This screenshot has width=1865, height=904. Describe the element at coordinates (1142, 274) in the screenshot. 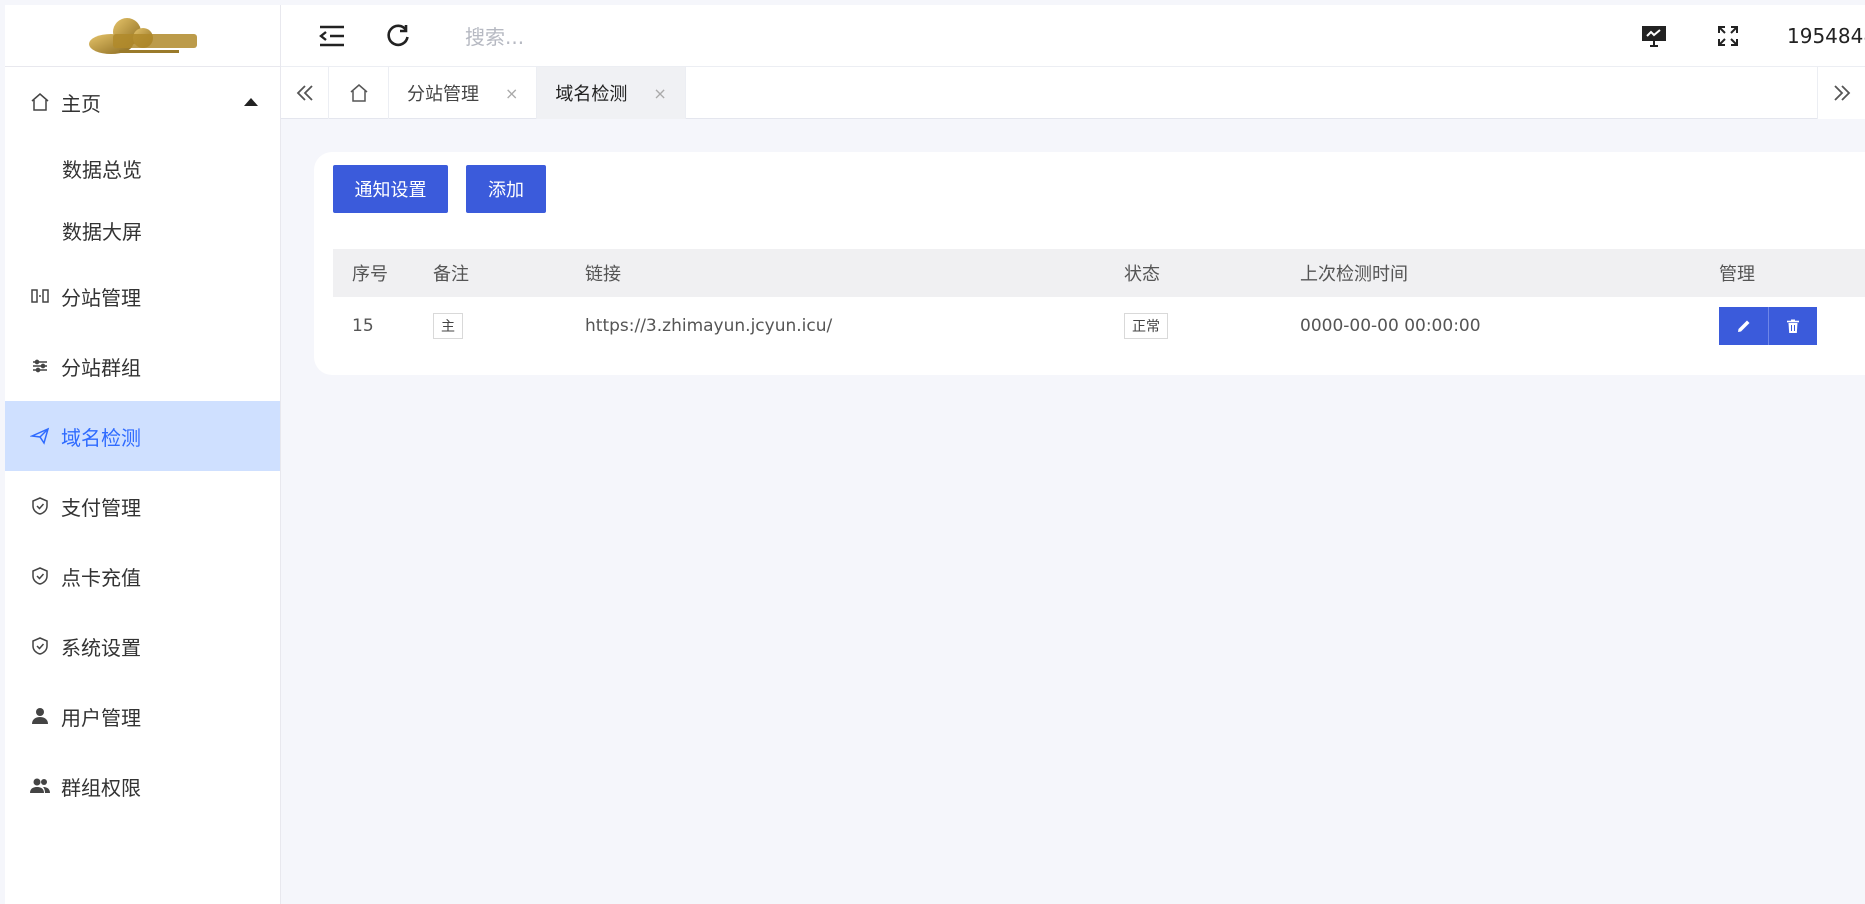

I see `column-header-status: 状态` at that location.